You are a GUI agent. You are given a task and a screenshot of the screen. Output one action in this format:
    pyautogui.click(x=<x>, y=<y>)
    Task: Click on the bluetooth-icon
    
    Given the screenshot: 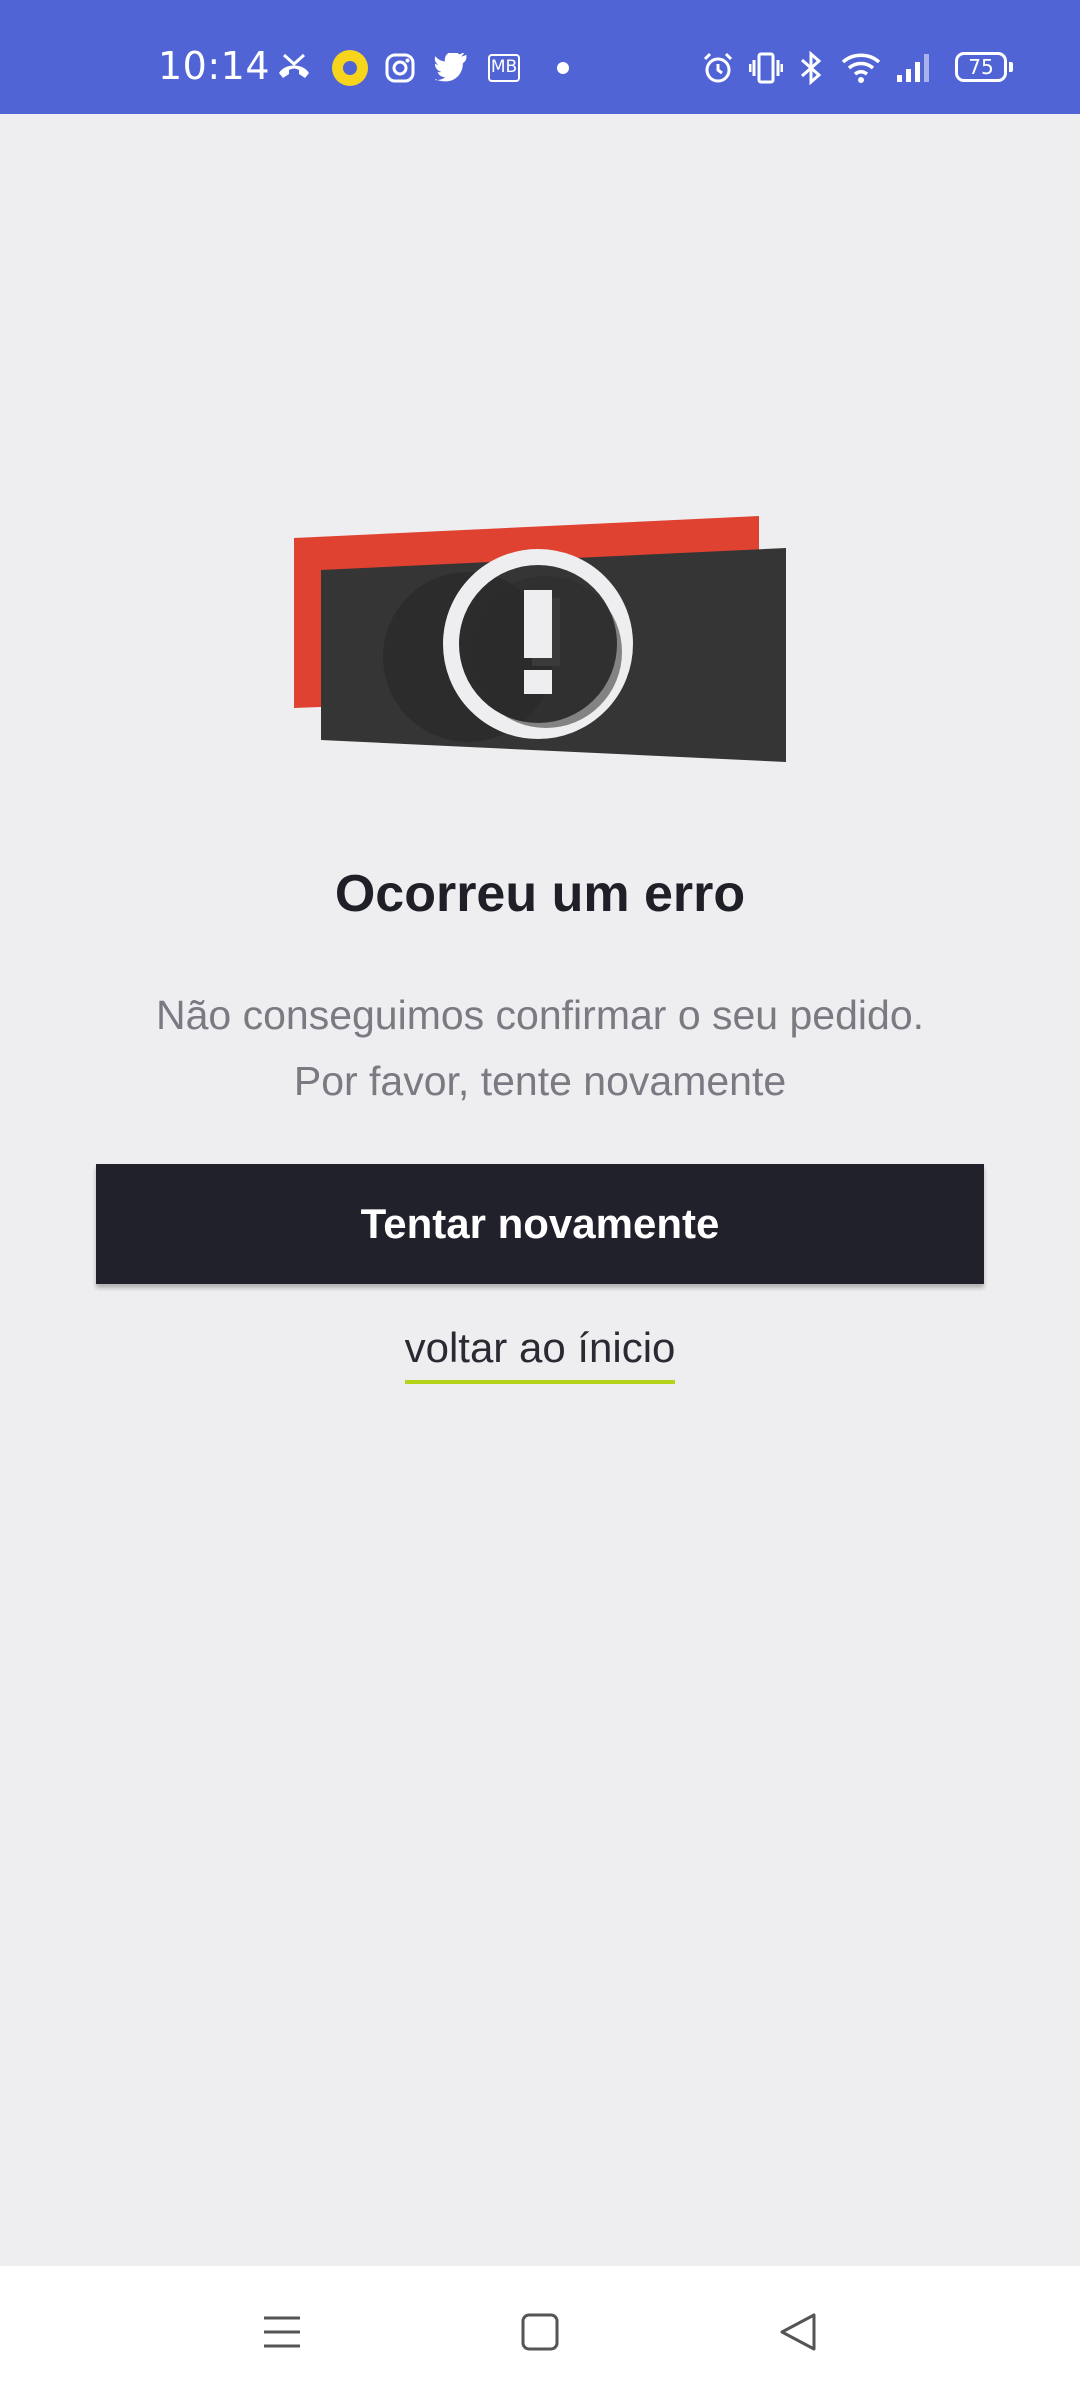 What is the action you would take?
    pyautogui.click(x=811, y=68)
    